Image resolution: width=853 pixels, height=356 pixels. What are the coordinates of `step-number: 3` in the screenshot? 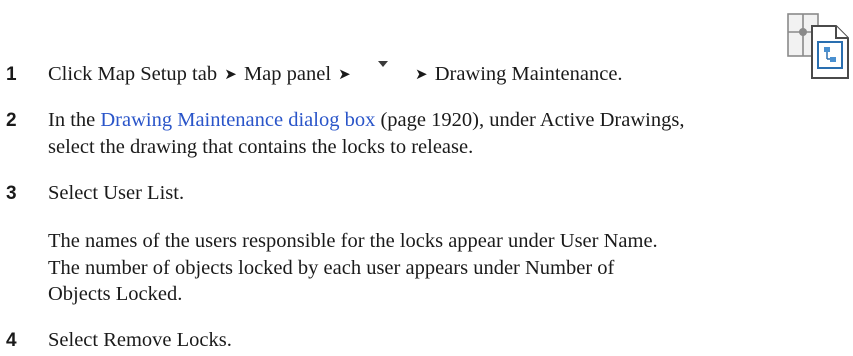 It's located at (11, 193).